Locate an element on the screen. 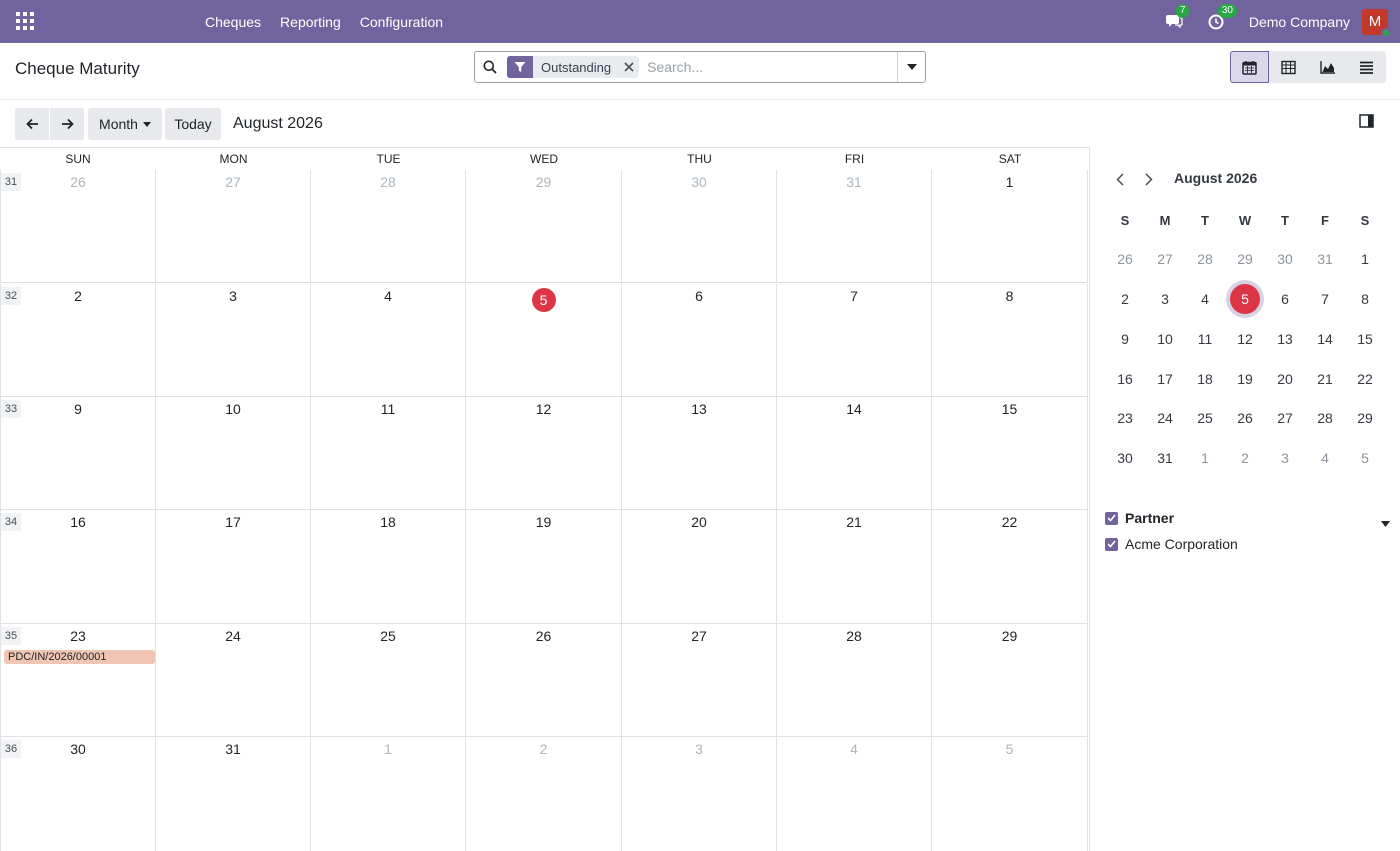 This screenshot has width=1400, height=851. mini-calendar-day: 17 is located at coordinates (1165, 379).